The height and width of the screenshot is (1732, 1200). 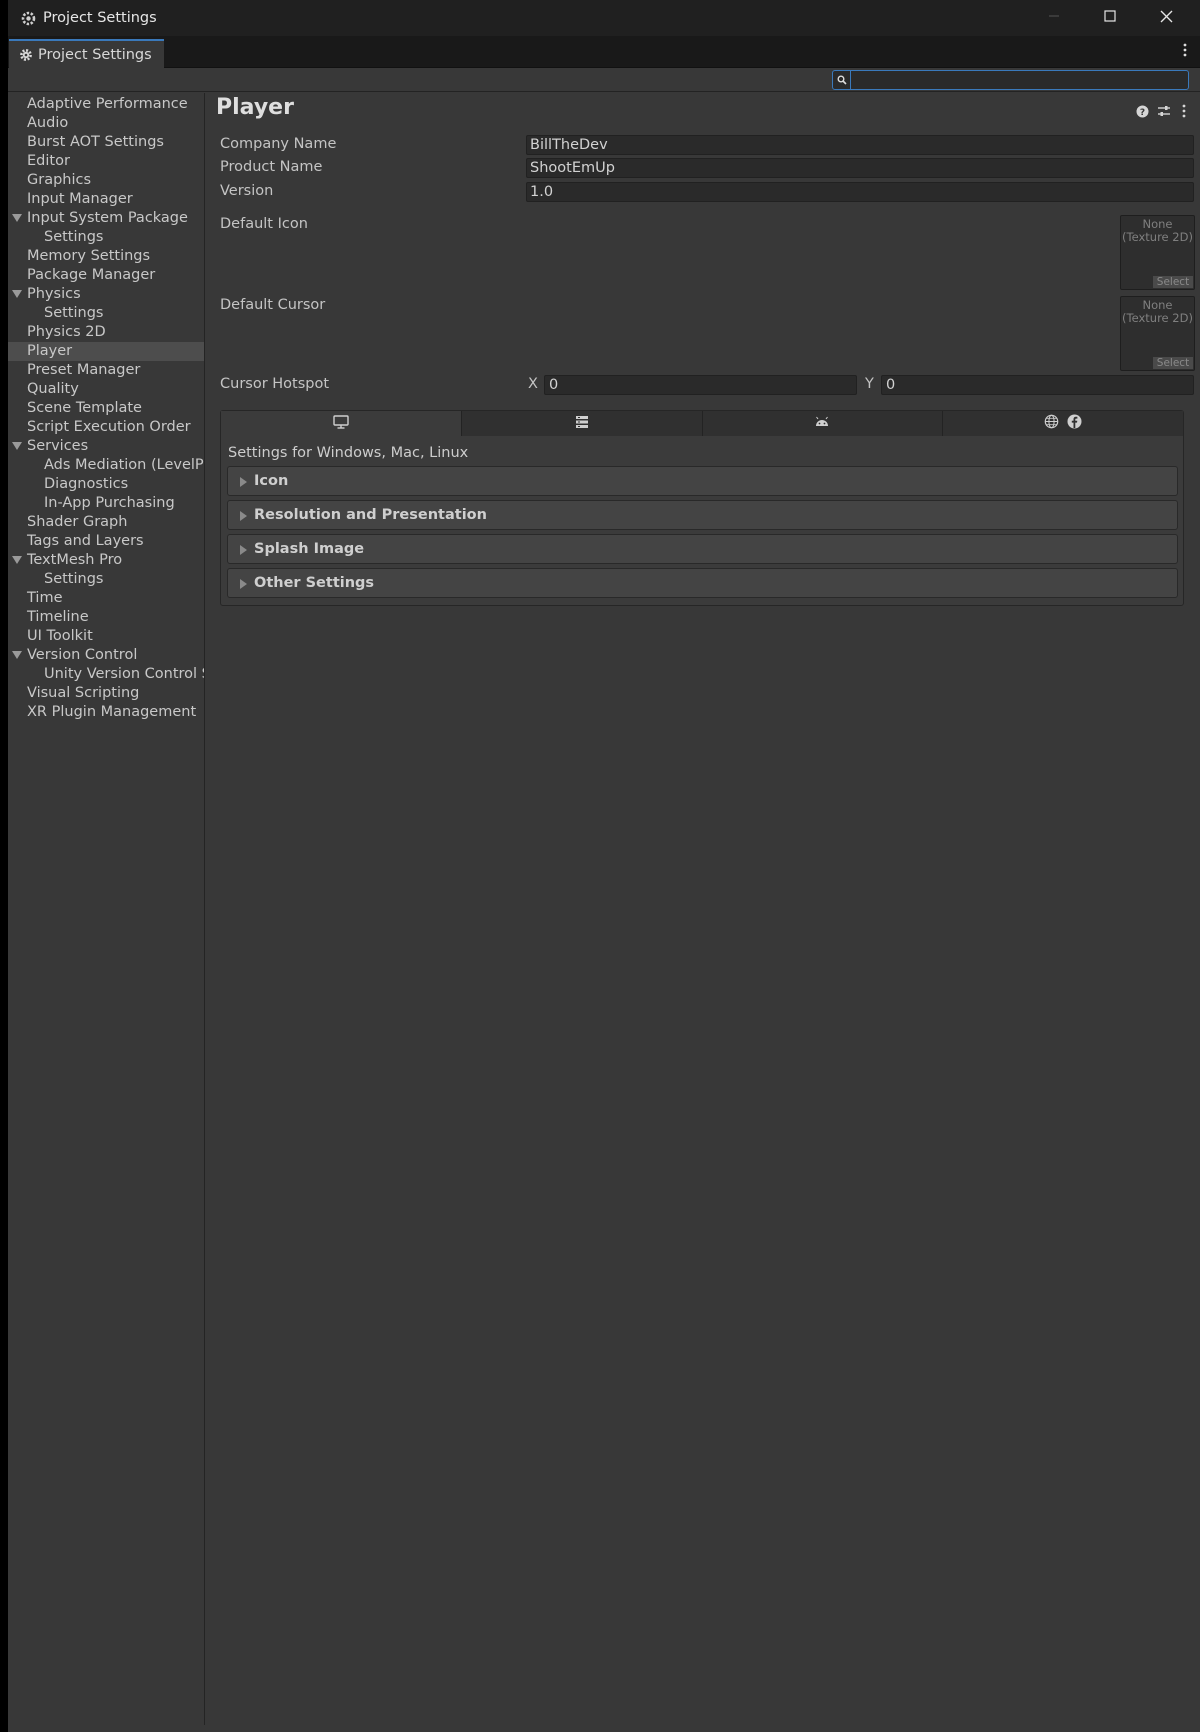 I want to click on sidebar-item-label: Time, so click(x=45, y=598).